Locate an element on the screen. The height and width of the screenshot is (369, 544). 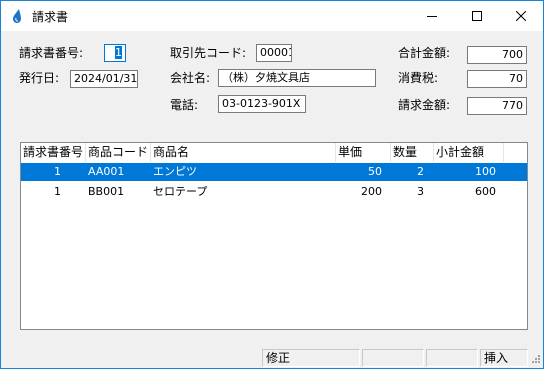
resize-grip-icon is located at coordinates (535, 360).